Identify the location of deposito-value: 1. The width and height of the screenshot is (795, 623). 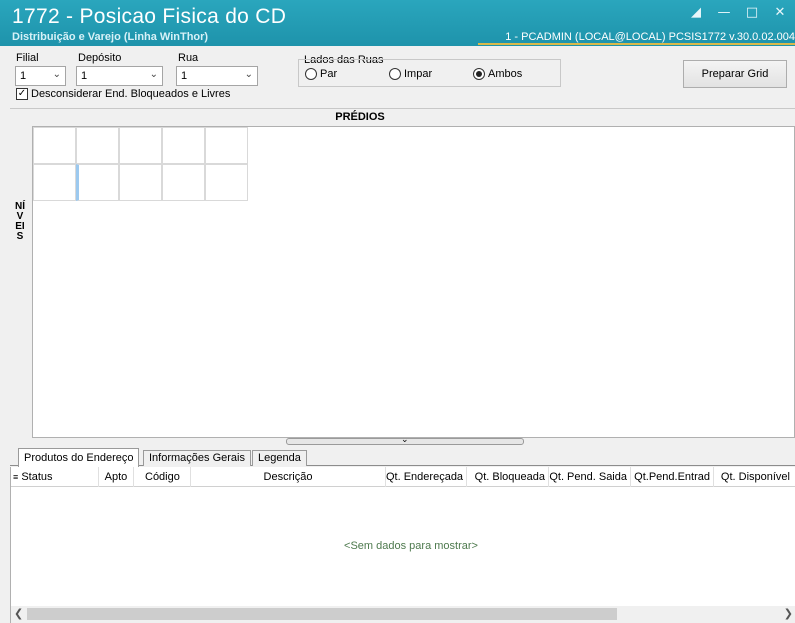
(84, 76).